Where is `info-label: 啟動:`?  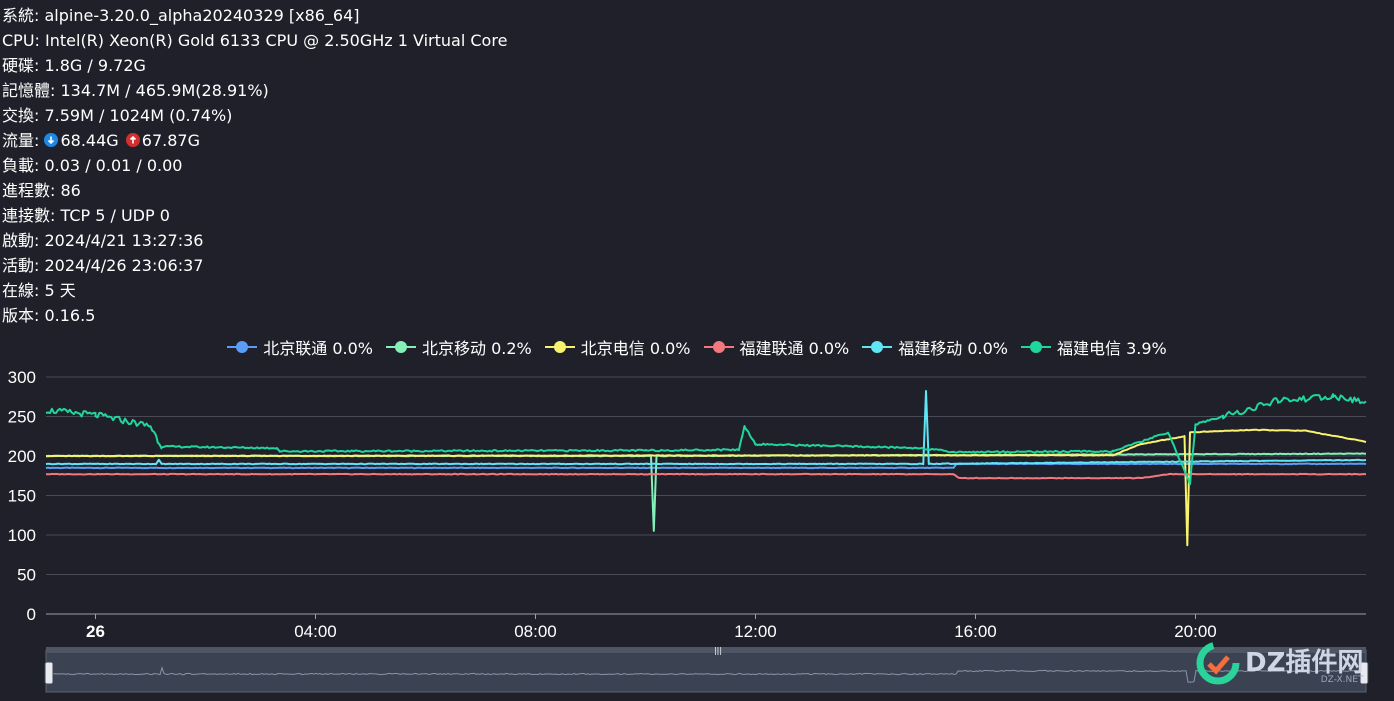
info-label: 啟動: is located at coordinates (23, 240).